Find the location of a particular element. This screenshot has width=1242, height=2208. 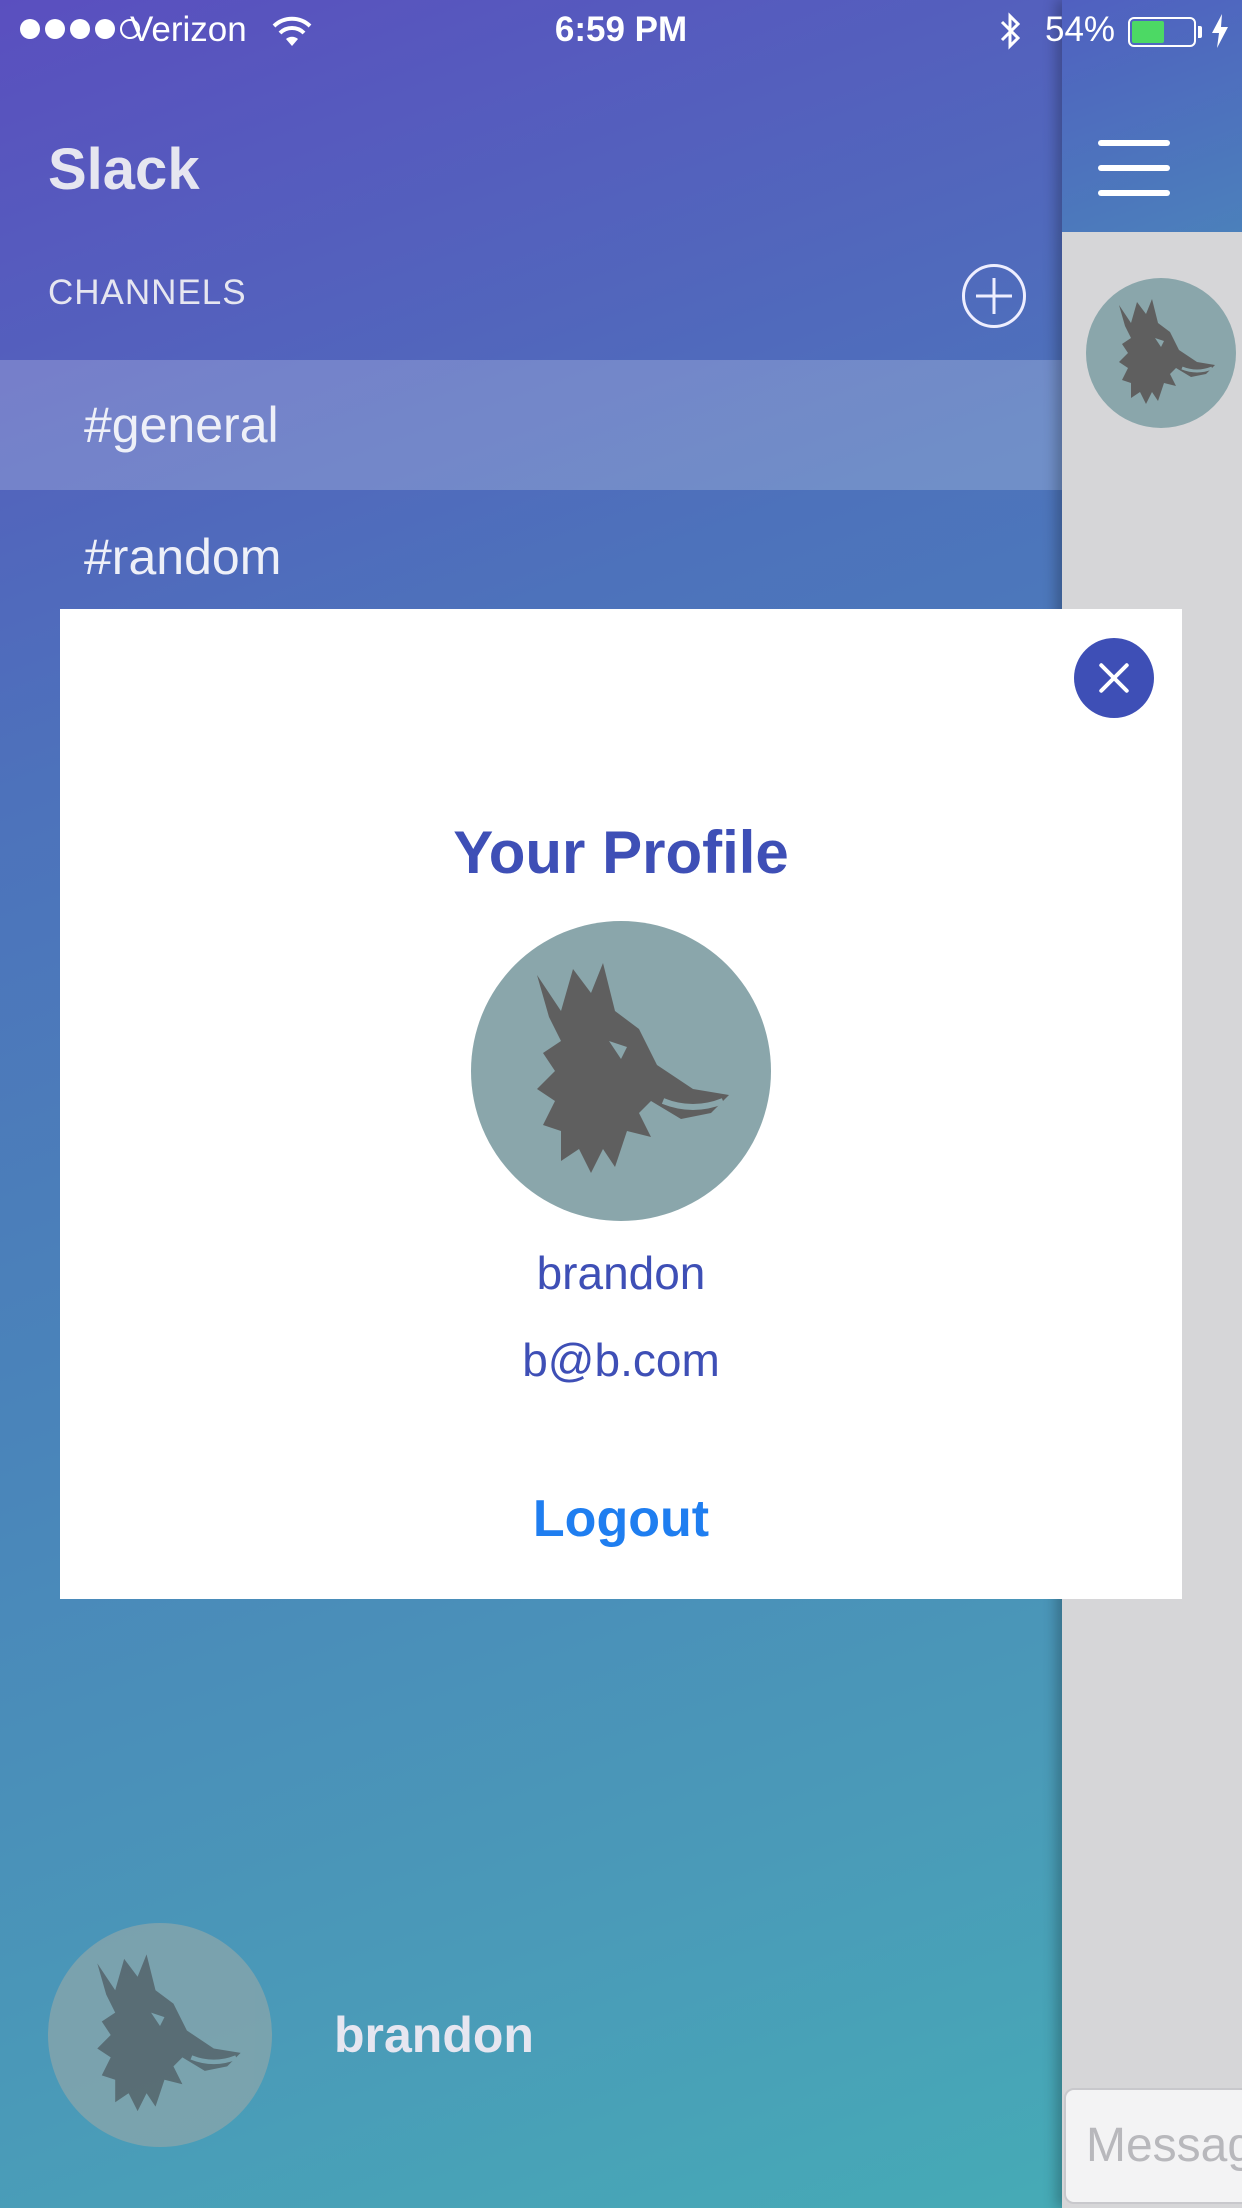

status-bar: Verizon 6:59 PM 54% is located at coordinates (621, 31).